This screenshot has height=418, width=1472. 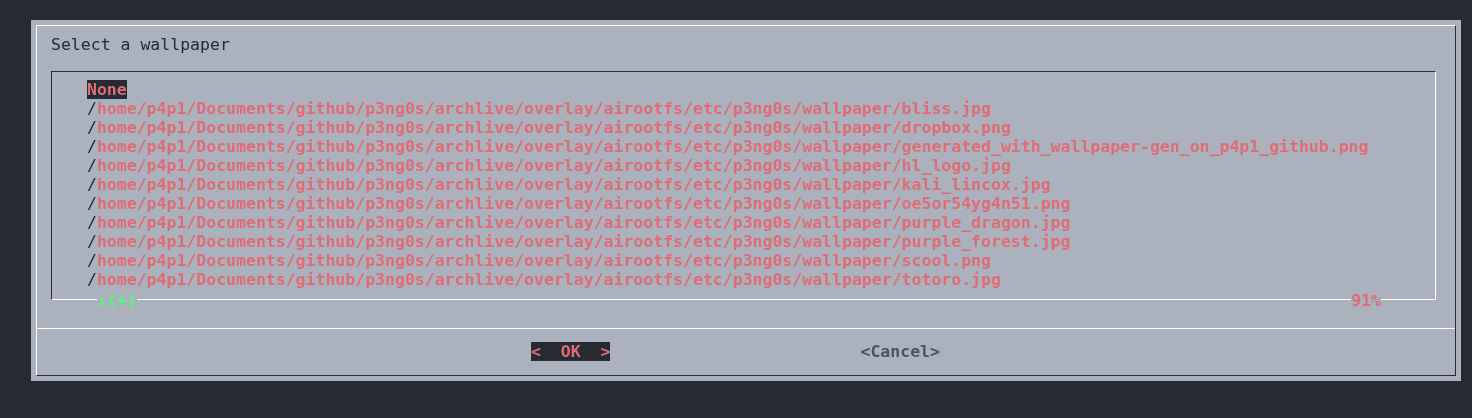 What do you see at coordinates (539, 260) in the screenshot?
I see `list-item: /home/p4p1/Documents/github/p3ng0s/archlive/overlay/airootfs/etc/p3ng0s/wallpaper/scool.png` at bounding box center [539, 260].